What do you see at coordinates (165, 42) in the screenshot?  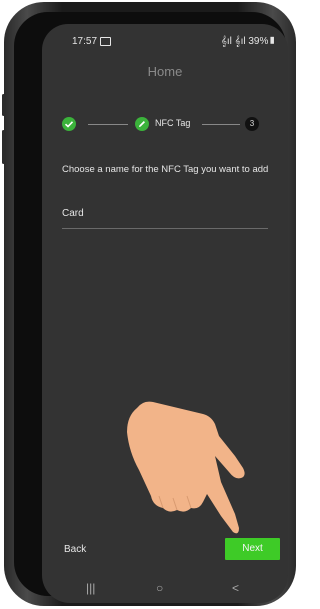 I see `status-bar: 17:57 𝄞ıl 𝄞ıl 39%▮` at bounding box center [165, 42].